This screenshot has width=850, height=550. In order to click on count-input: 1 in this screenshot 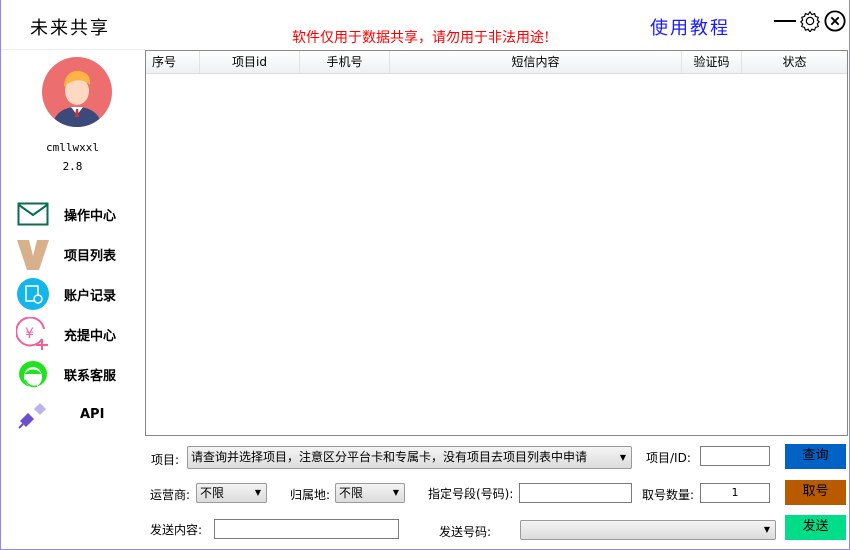, I will do `click(735, 493)`.